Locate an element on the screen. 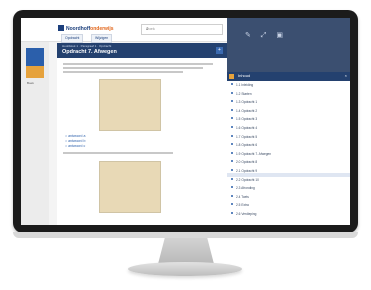 This screenshot has width=371, height=290. toc-item: 1.2 Starten is located at coordinates (241, 93).